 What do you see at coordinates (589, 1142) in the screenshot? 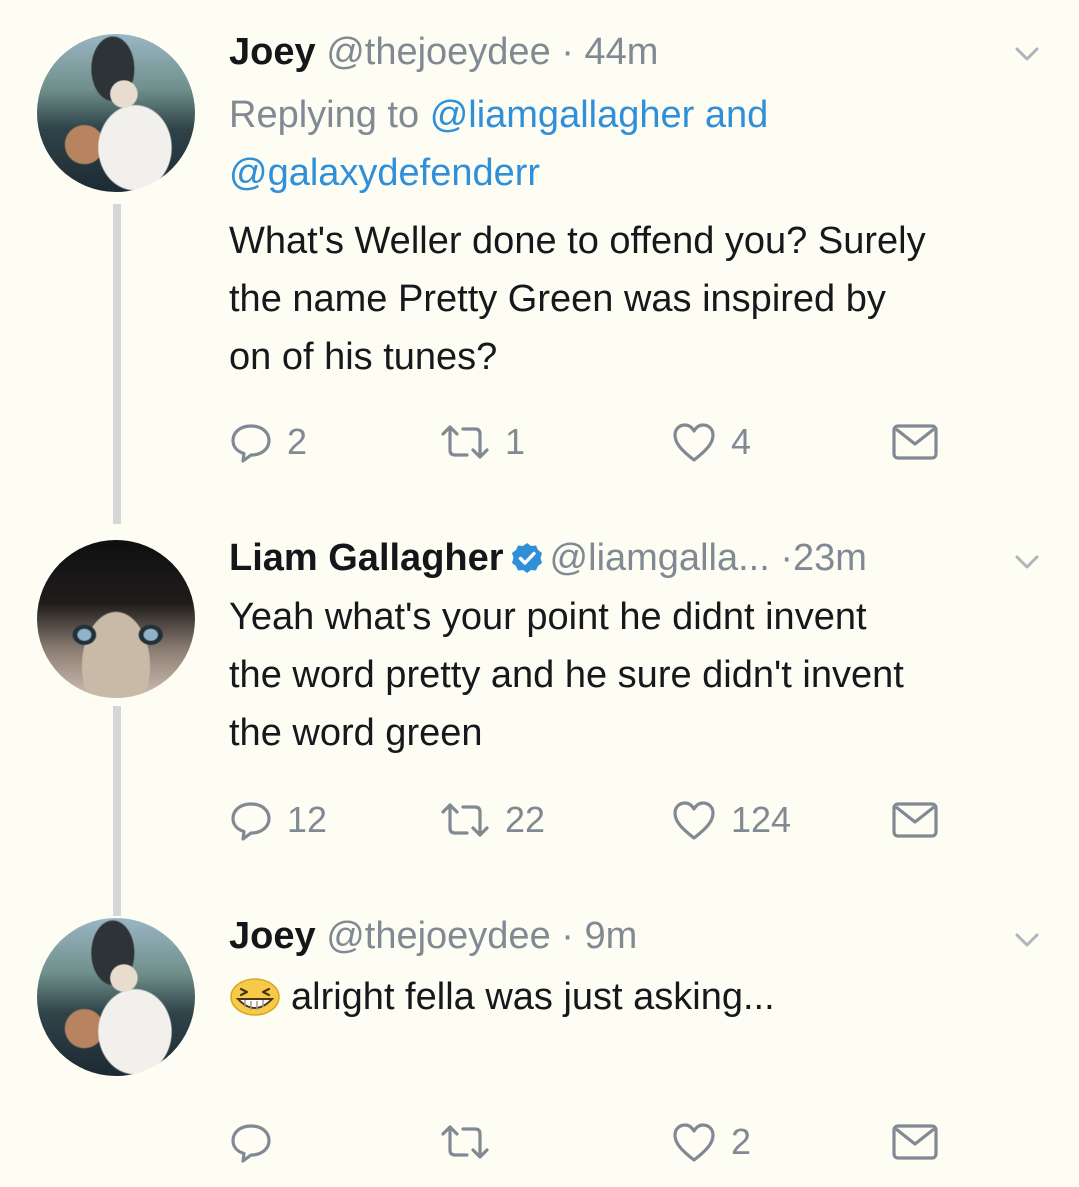
I see `tweet-actions: 2` at bounding box center [589, 1142].